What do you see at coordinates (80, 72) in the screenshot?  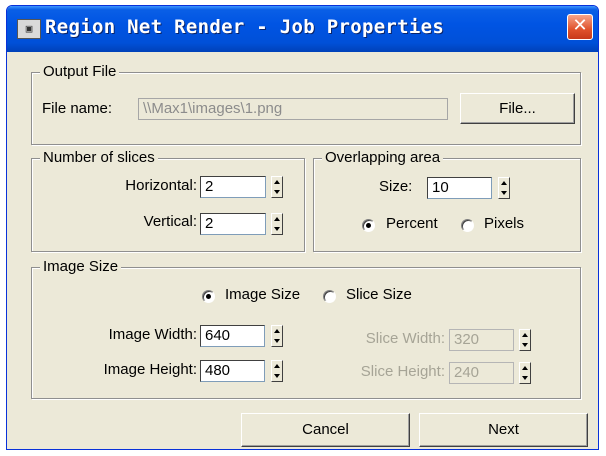 I see `output-file-group-label: Output File` at bounding box center [80, 72].